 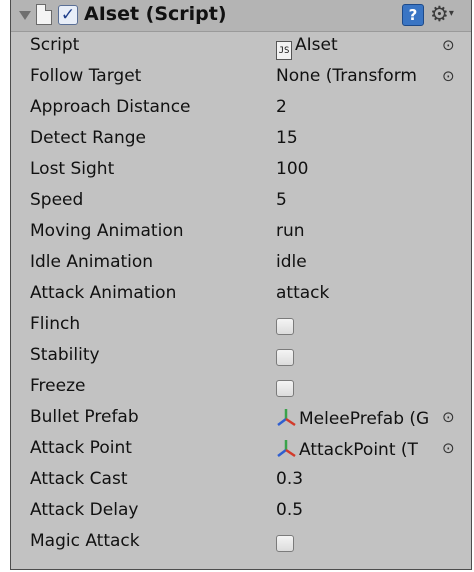 I want to click on approach-distance-input: 2, so click(x=281, y=107).